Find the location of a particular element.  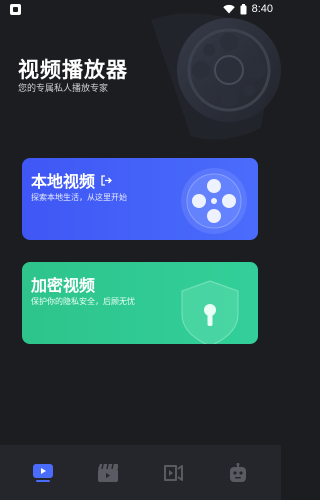

encrypted-video-card: 加密视频 保护你的隐私安全，后顾无忧 is located at coordinates (140, 303).